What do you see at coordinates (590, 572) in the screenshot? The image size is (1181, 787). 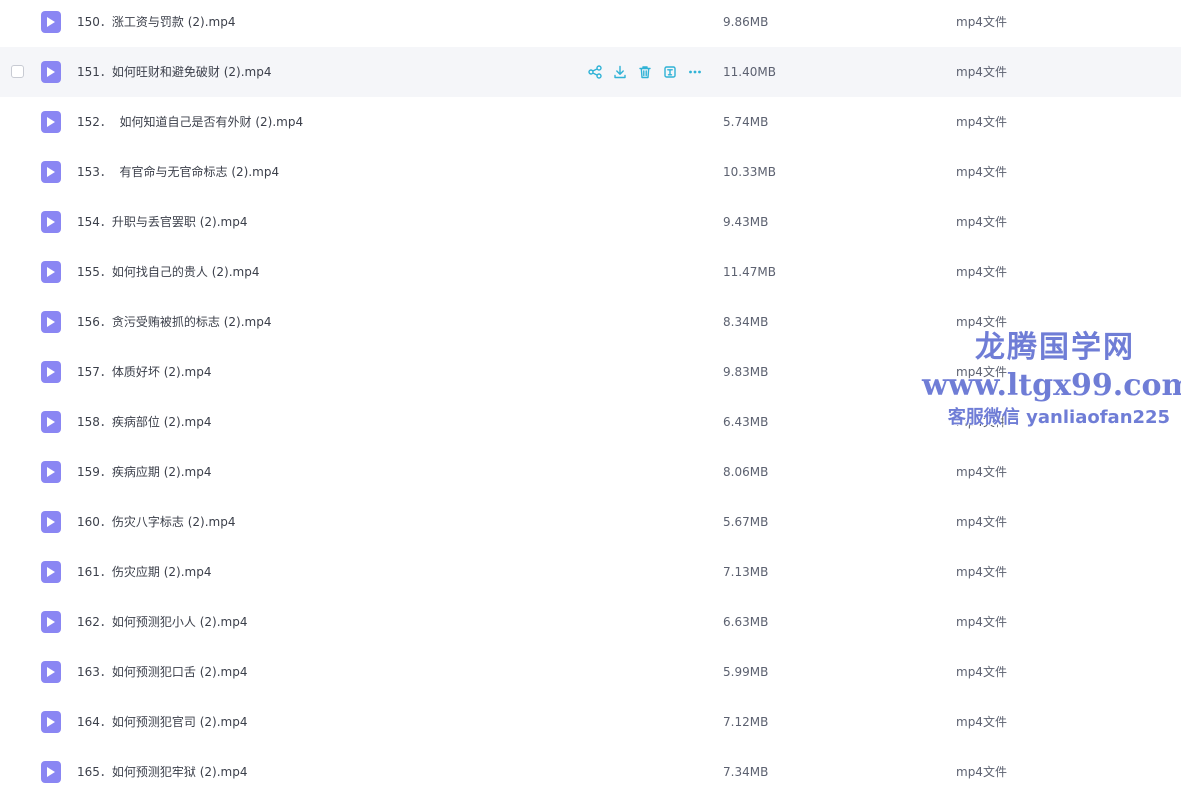 I see `file-row: 161．伤灾应期 (2).mp4 7.13MB mp4文件` at bounding box center [590, 572].